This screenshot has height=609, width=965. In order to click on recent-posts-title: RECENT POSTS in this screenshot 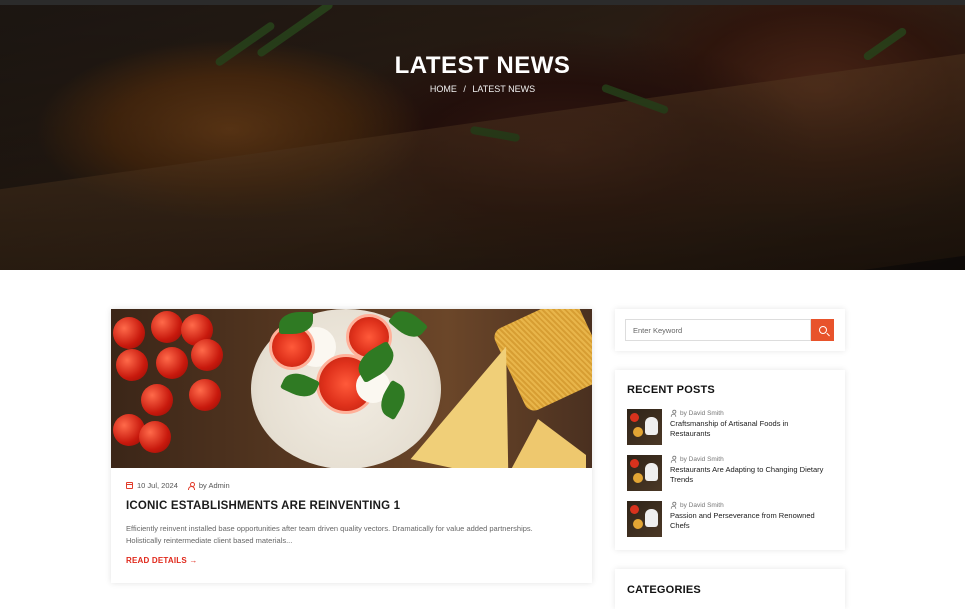, I will do `click(671, 390)`.